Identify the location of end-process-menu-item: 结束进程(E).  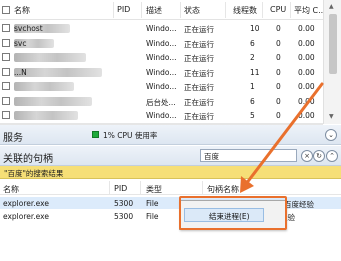
(224, 215).